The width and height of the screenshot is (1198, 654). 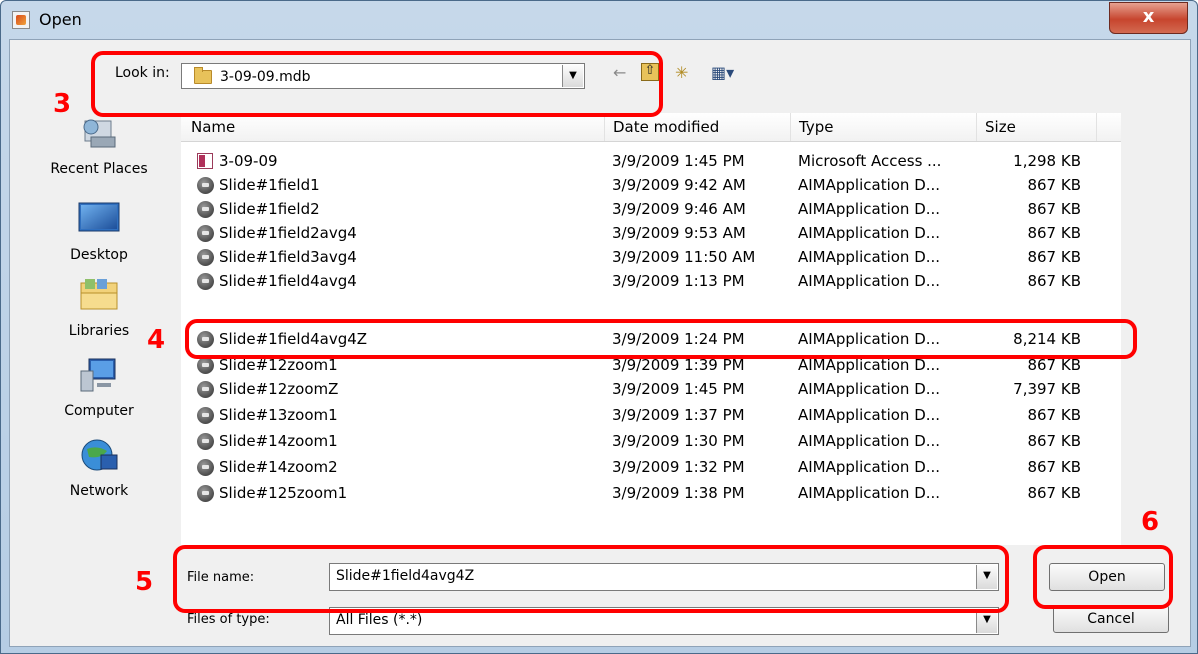 What do you see at coordinates (144, 582) in the screenshot?
I see `annotation-number-5: 5` at bounding box center [144, 582].